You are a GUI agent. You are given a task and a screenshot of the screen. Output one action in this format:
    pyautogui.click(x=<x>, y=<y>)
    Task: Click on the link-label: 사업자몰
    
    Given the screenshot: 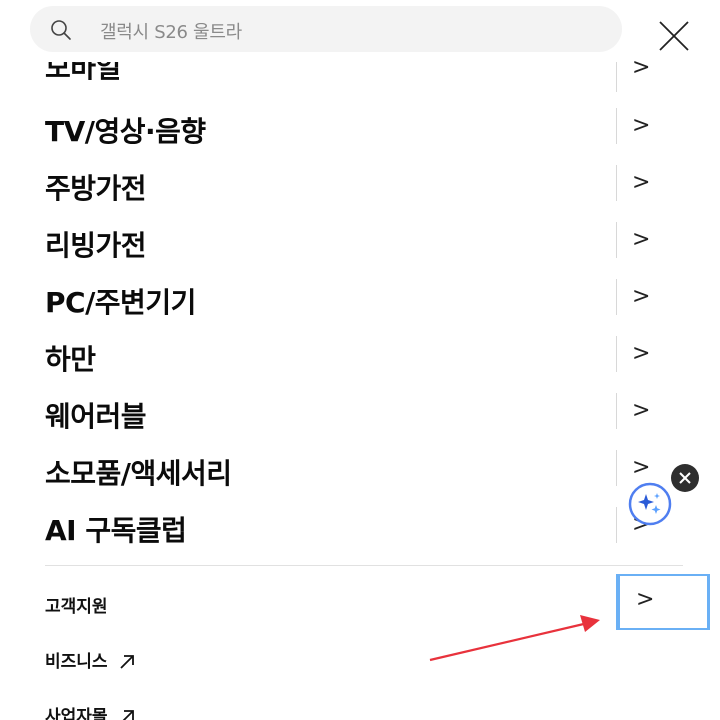 What is the action you would take?
    pyautogui.click(x=76, y=713)
    